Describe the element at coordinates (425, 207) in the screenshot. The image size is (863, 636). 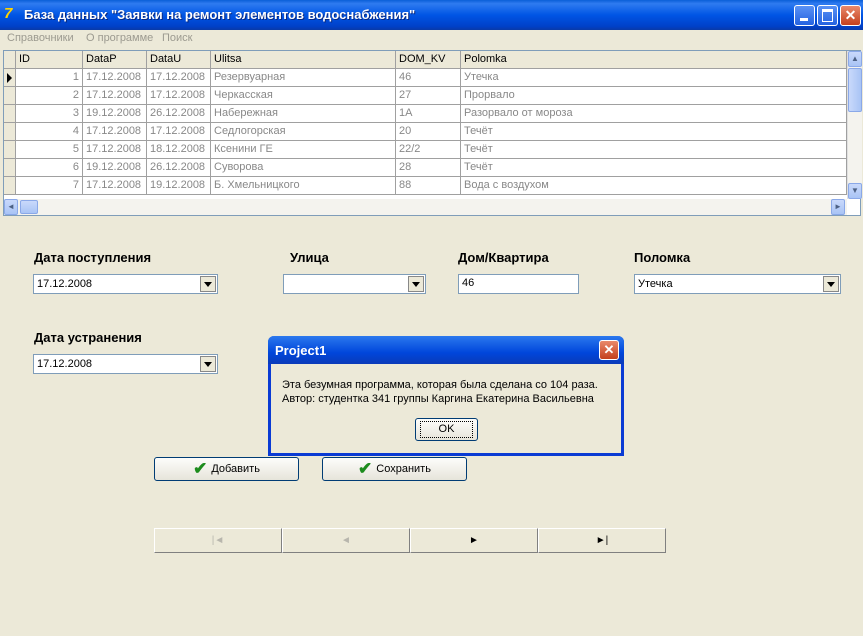
I see `horizontal-scrollbar: ◄ ►` at that location.